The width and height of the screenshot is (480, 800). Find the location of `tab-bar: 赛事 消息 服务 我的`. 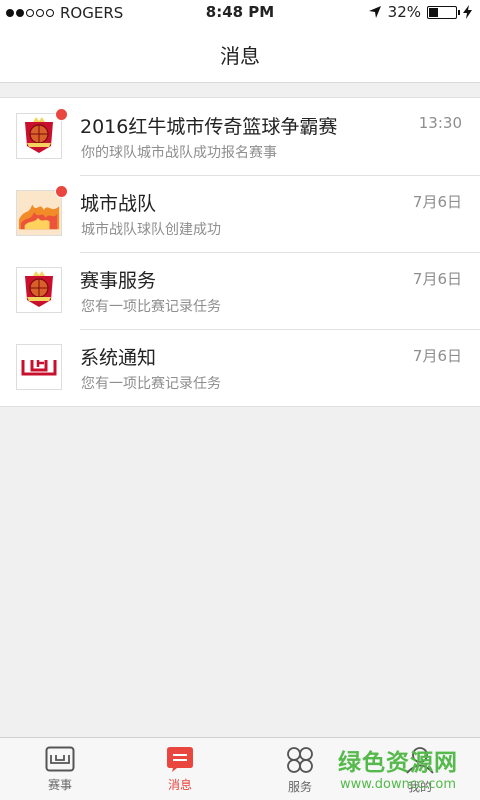

tab-bar: 赛事 消息 服务 我的 is located at coordinates (240, 768).